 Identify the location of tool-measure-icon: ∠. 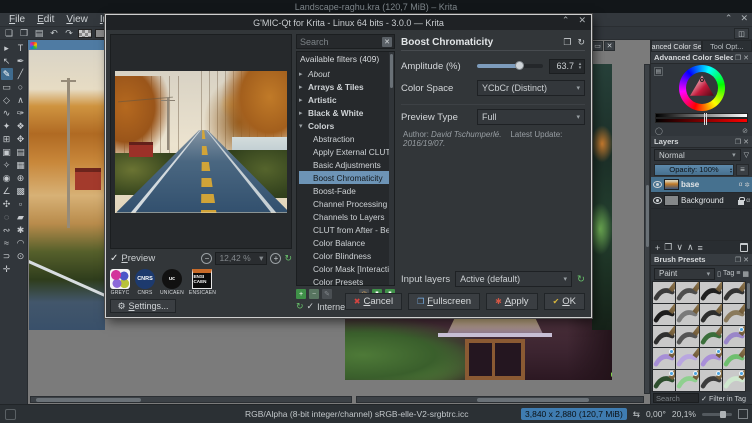
(7, 191).